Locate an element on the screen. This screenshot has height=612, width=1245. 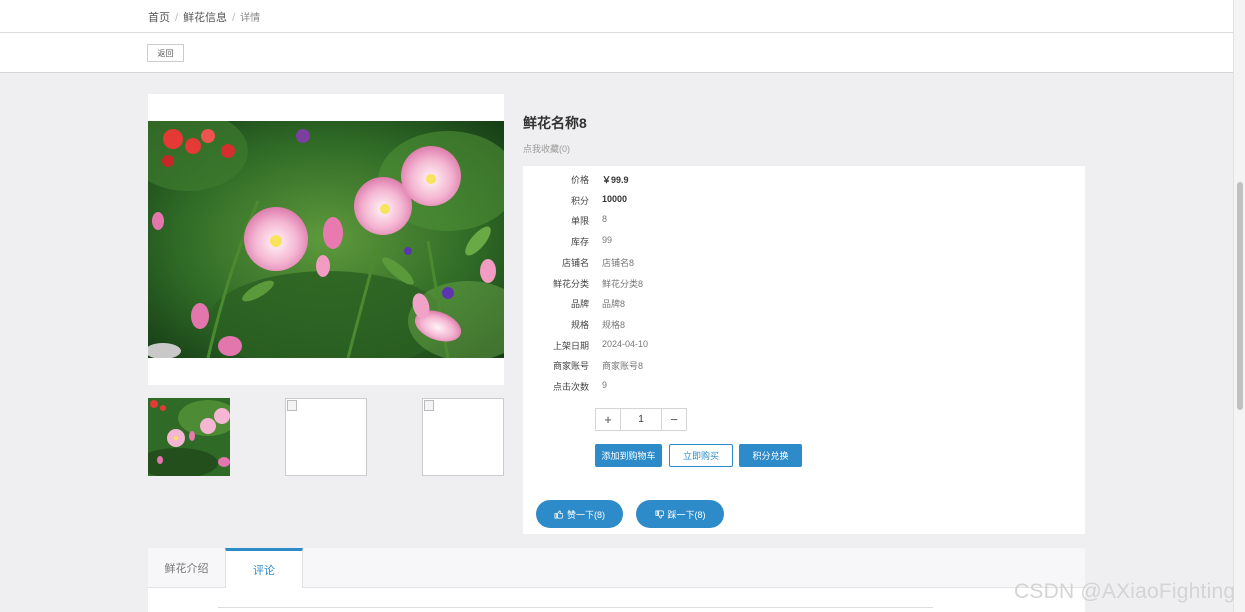
product-field-value: 规格8 is located at coordinates (614, 324).